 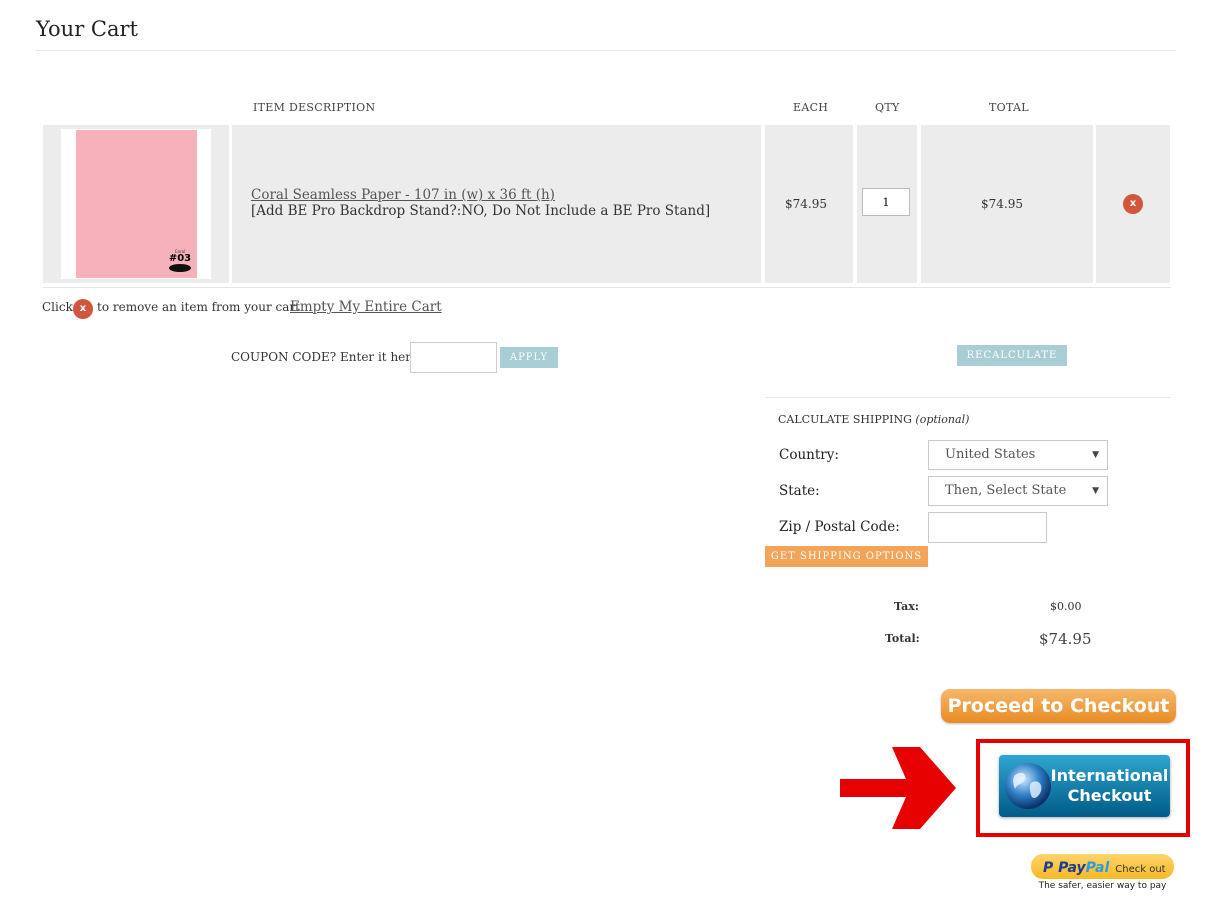 I want to click on tax-value: $0.00, so click(x=1066, y=606).